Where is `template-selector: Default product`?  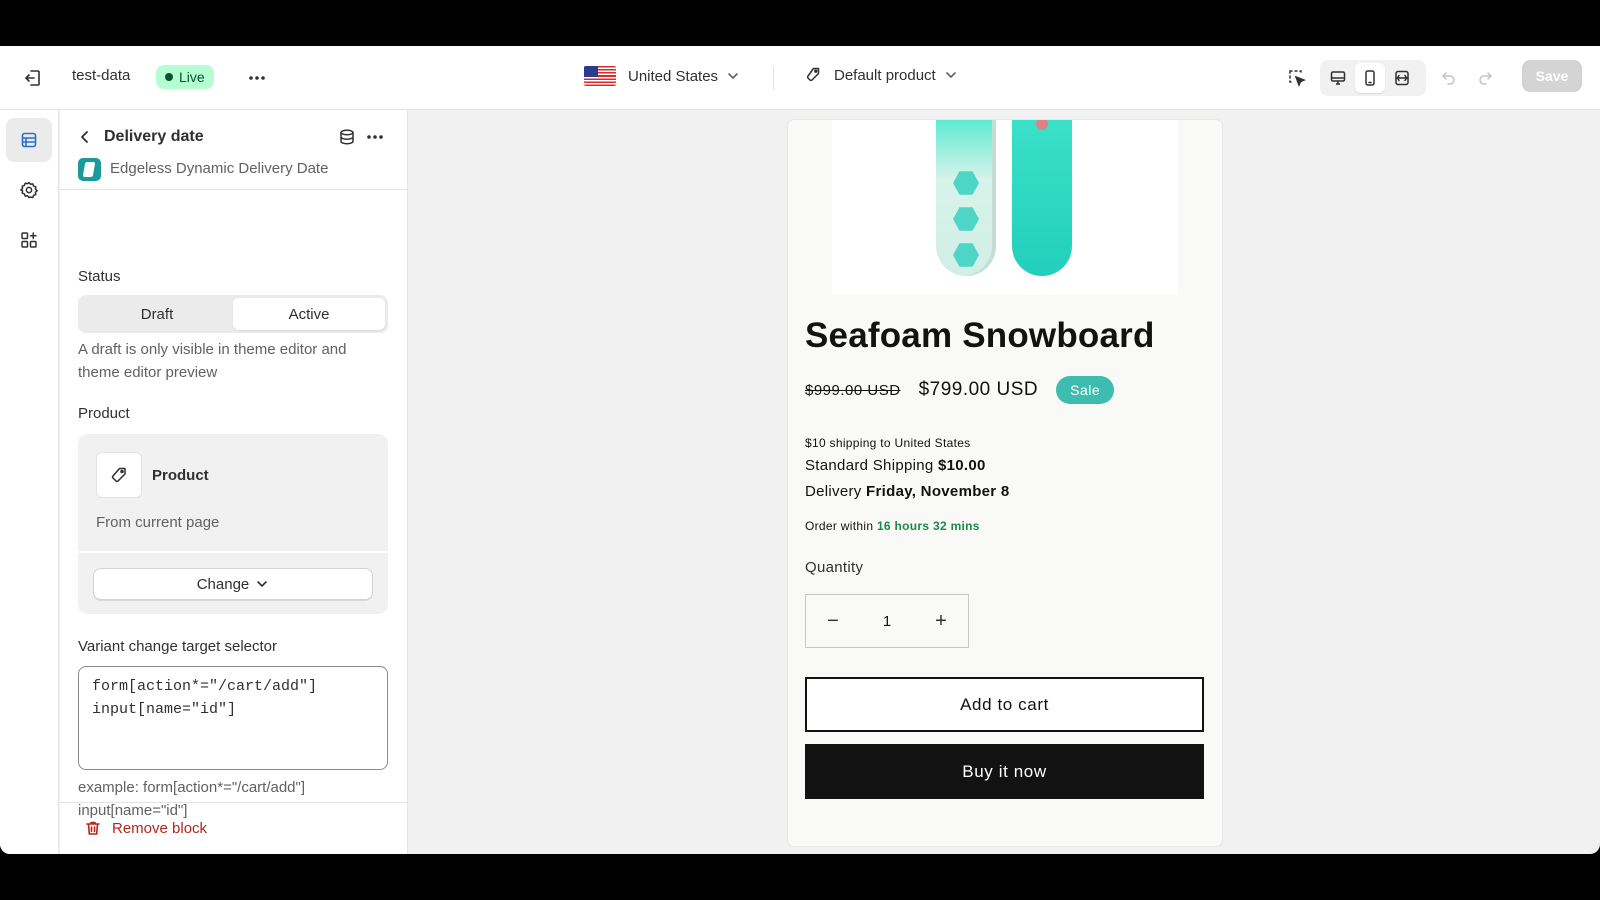 template-selector: Default product is located at coordinates (881, 75).